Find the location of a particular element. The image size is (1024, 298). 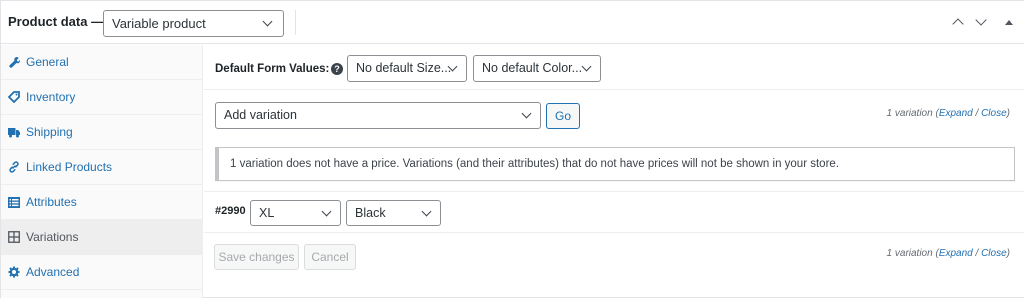

link-icon is located at coordinates (14, 167).